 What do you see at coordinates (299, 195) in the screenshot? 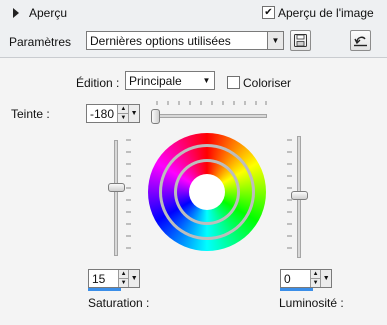
I see `luminosity-slider-thumb` at bounding box center [299, 195].